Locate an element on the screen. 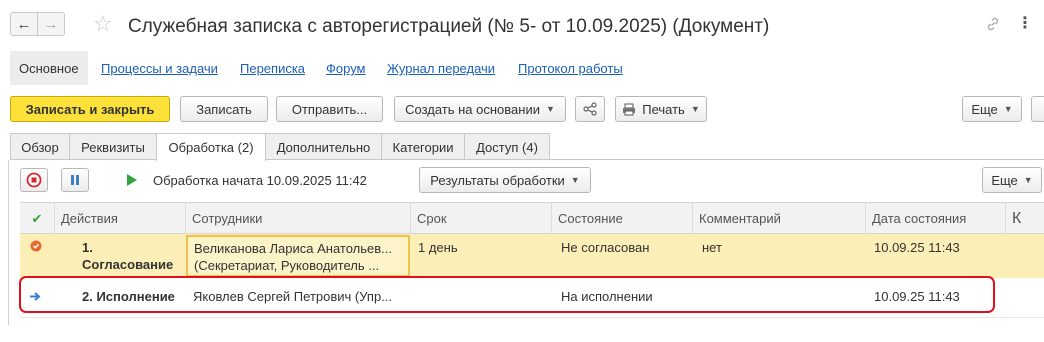  process-status: Обработка начата 10.09.2025 11:42 is located at coordinates (260, 180).